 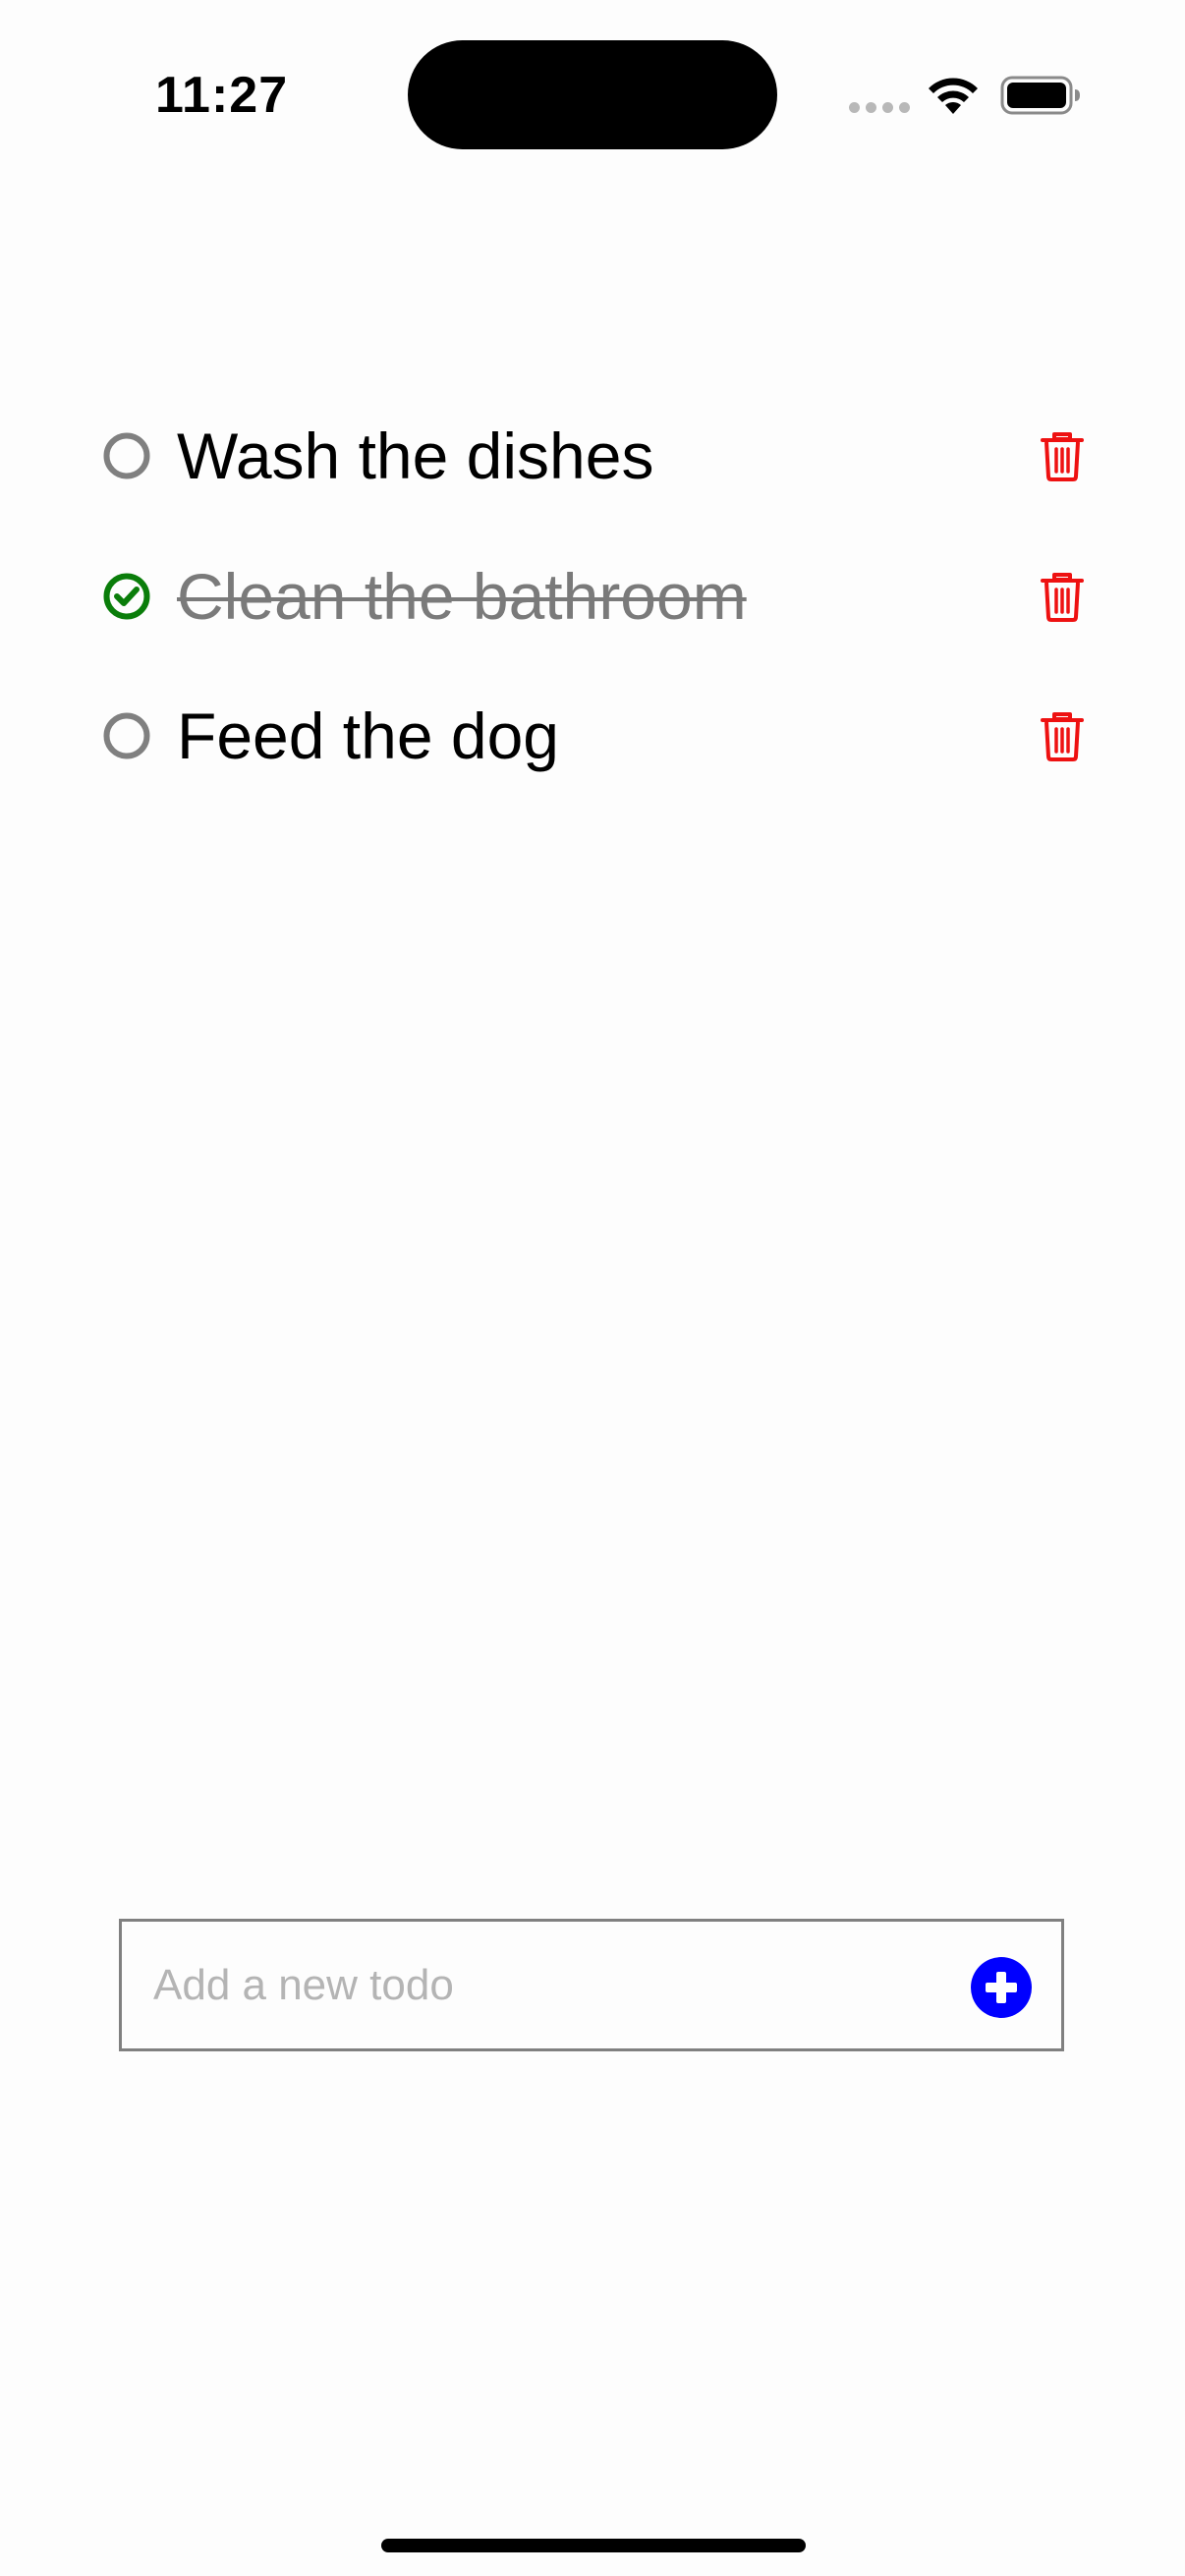 I want to click on todo-item: Clean the bathroom, so click(x=594, y=596).